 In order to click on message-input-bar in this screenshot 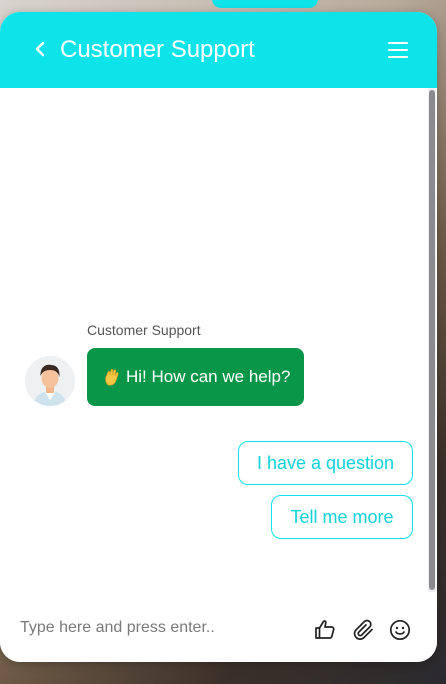, I will do `click(218, 632)`.